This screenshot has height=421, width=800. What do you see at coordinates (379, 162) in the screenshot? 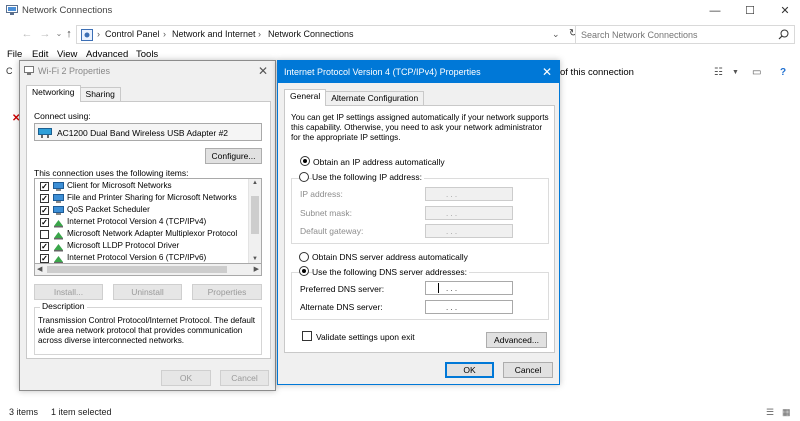
I see `obtain-ip-auto-label: Obtain an IP address automatically` at bounding box center [379, 162].